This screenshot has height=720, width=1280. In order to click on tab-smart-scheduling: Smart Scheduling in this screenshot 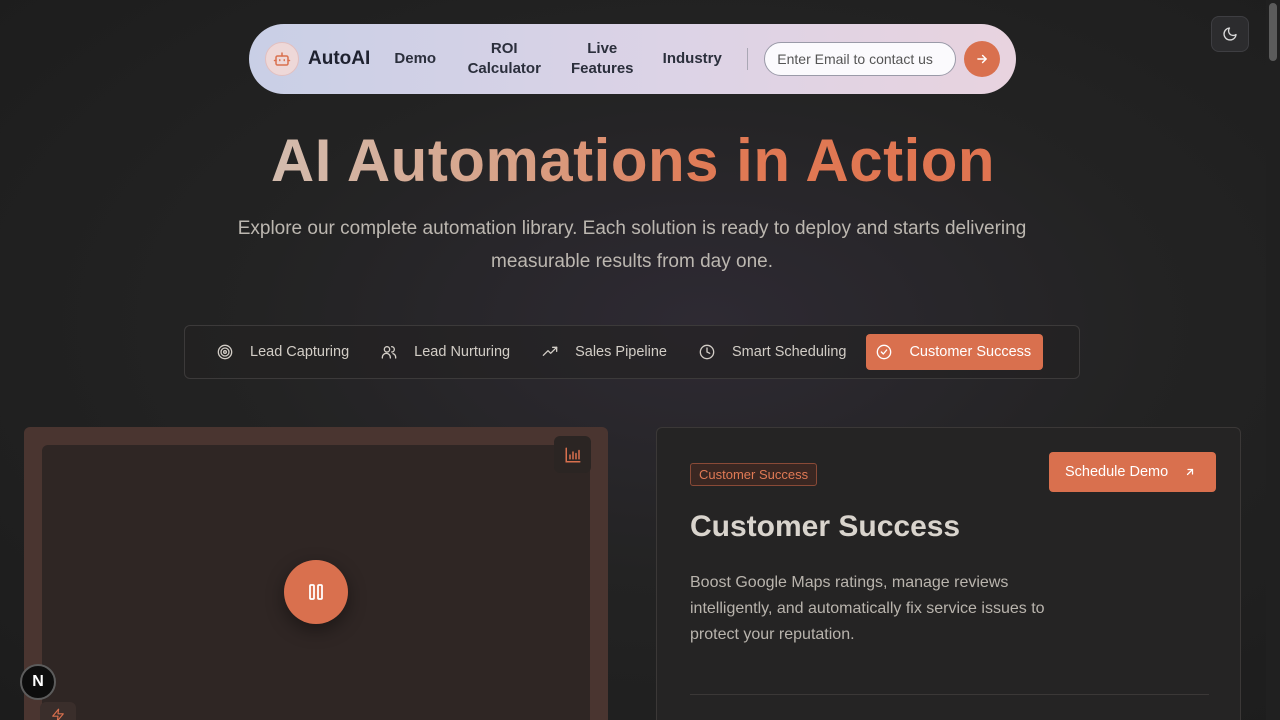, I will do `click(773, 352)`.